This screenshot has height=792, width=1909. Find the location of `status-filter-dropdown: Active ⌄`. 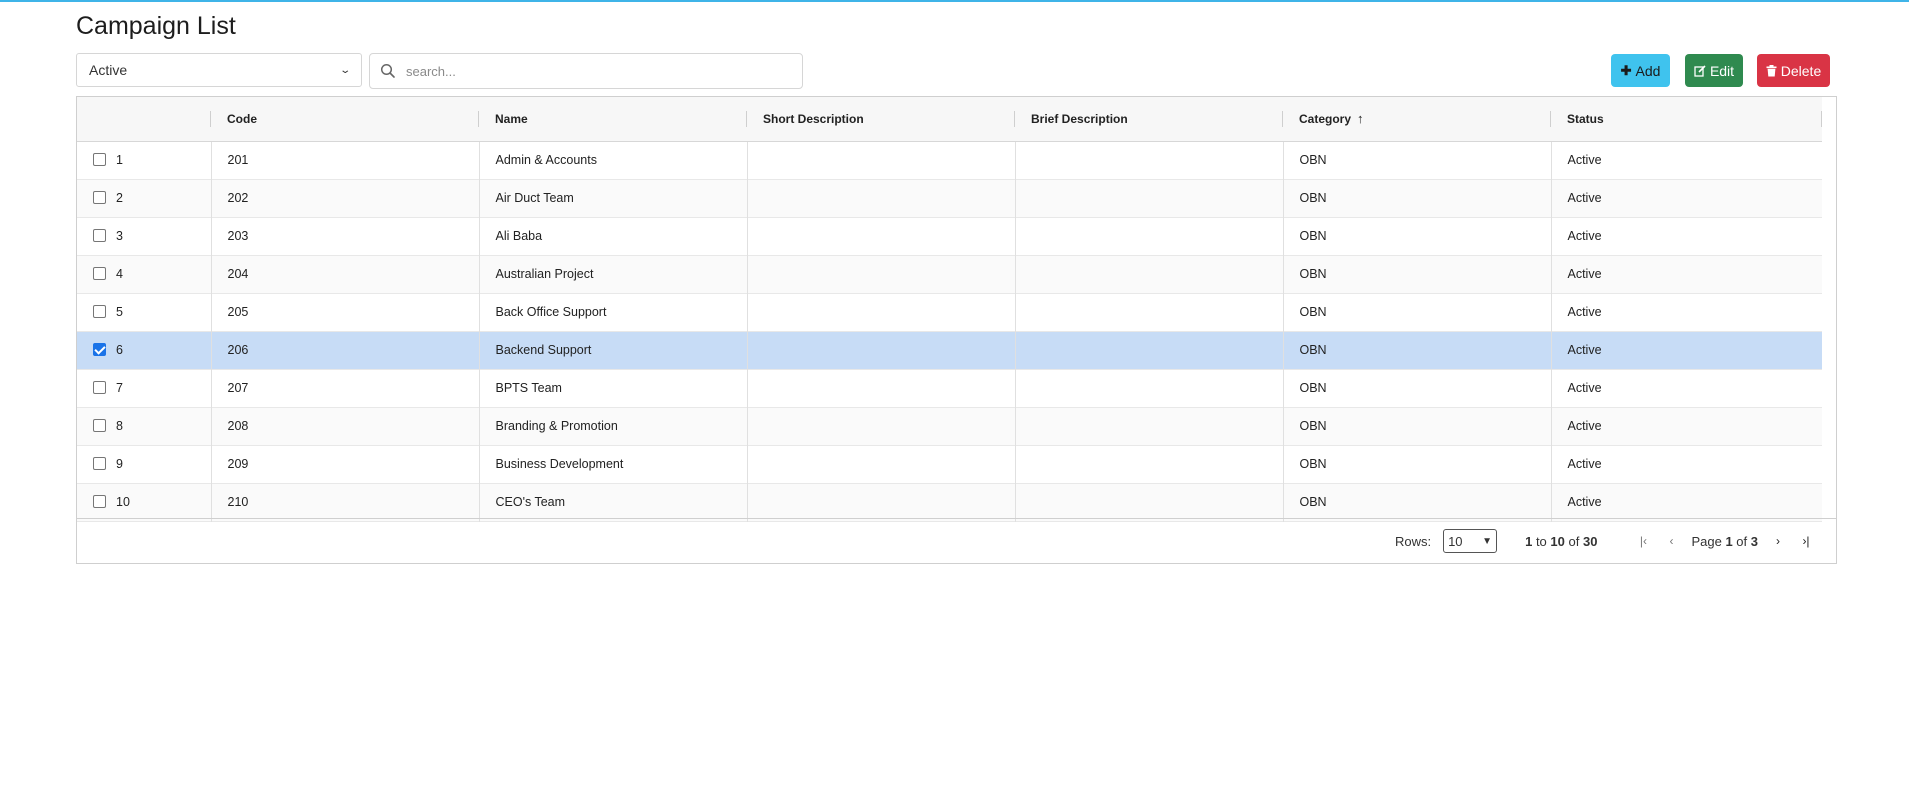

status-filter-dropdown: Active ⌄ is located at coordinates (219, 70).